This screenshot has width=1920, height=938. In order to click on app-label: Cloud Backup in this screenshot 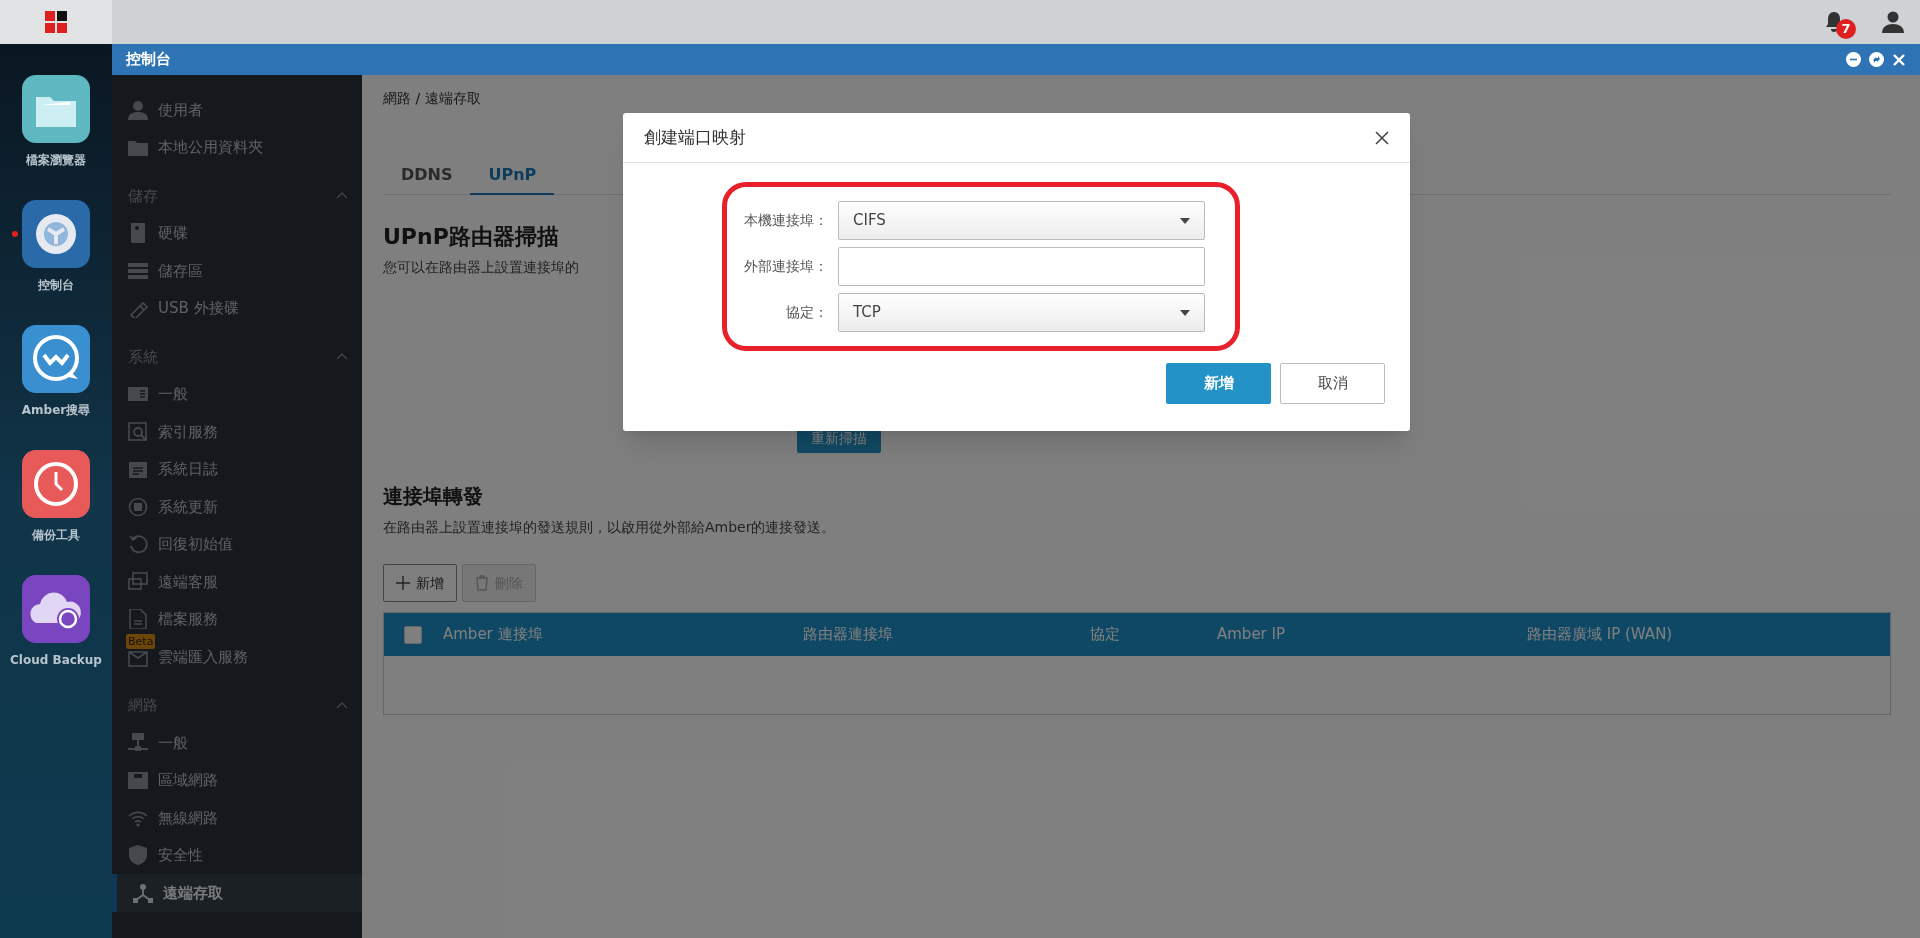, I will do `click(56, 660)`.